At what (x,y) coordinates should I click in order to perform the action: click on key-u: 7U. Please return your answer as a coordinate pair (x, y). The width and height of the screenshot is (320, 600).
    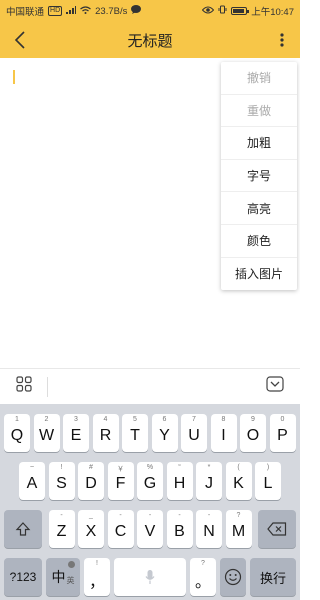
    Looking at the image, I should click on (194, 433).